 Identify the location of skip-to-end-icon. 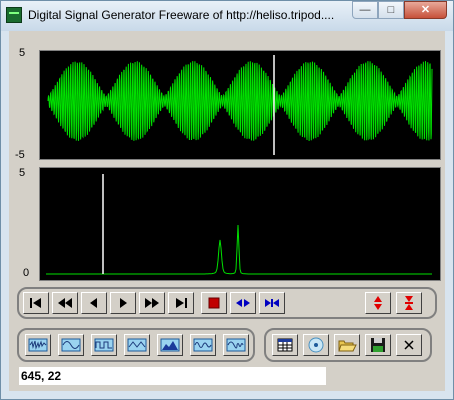
(181, 303).